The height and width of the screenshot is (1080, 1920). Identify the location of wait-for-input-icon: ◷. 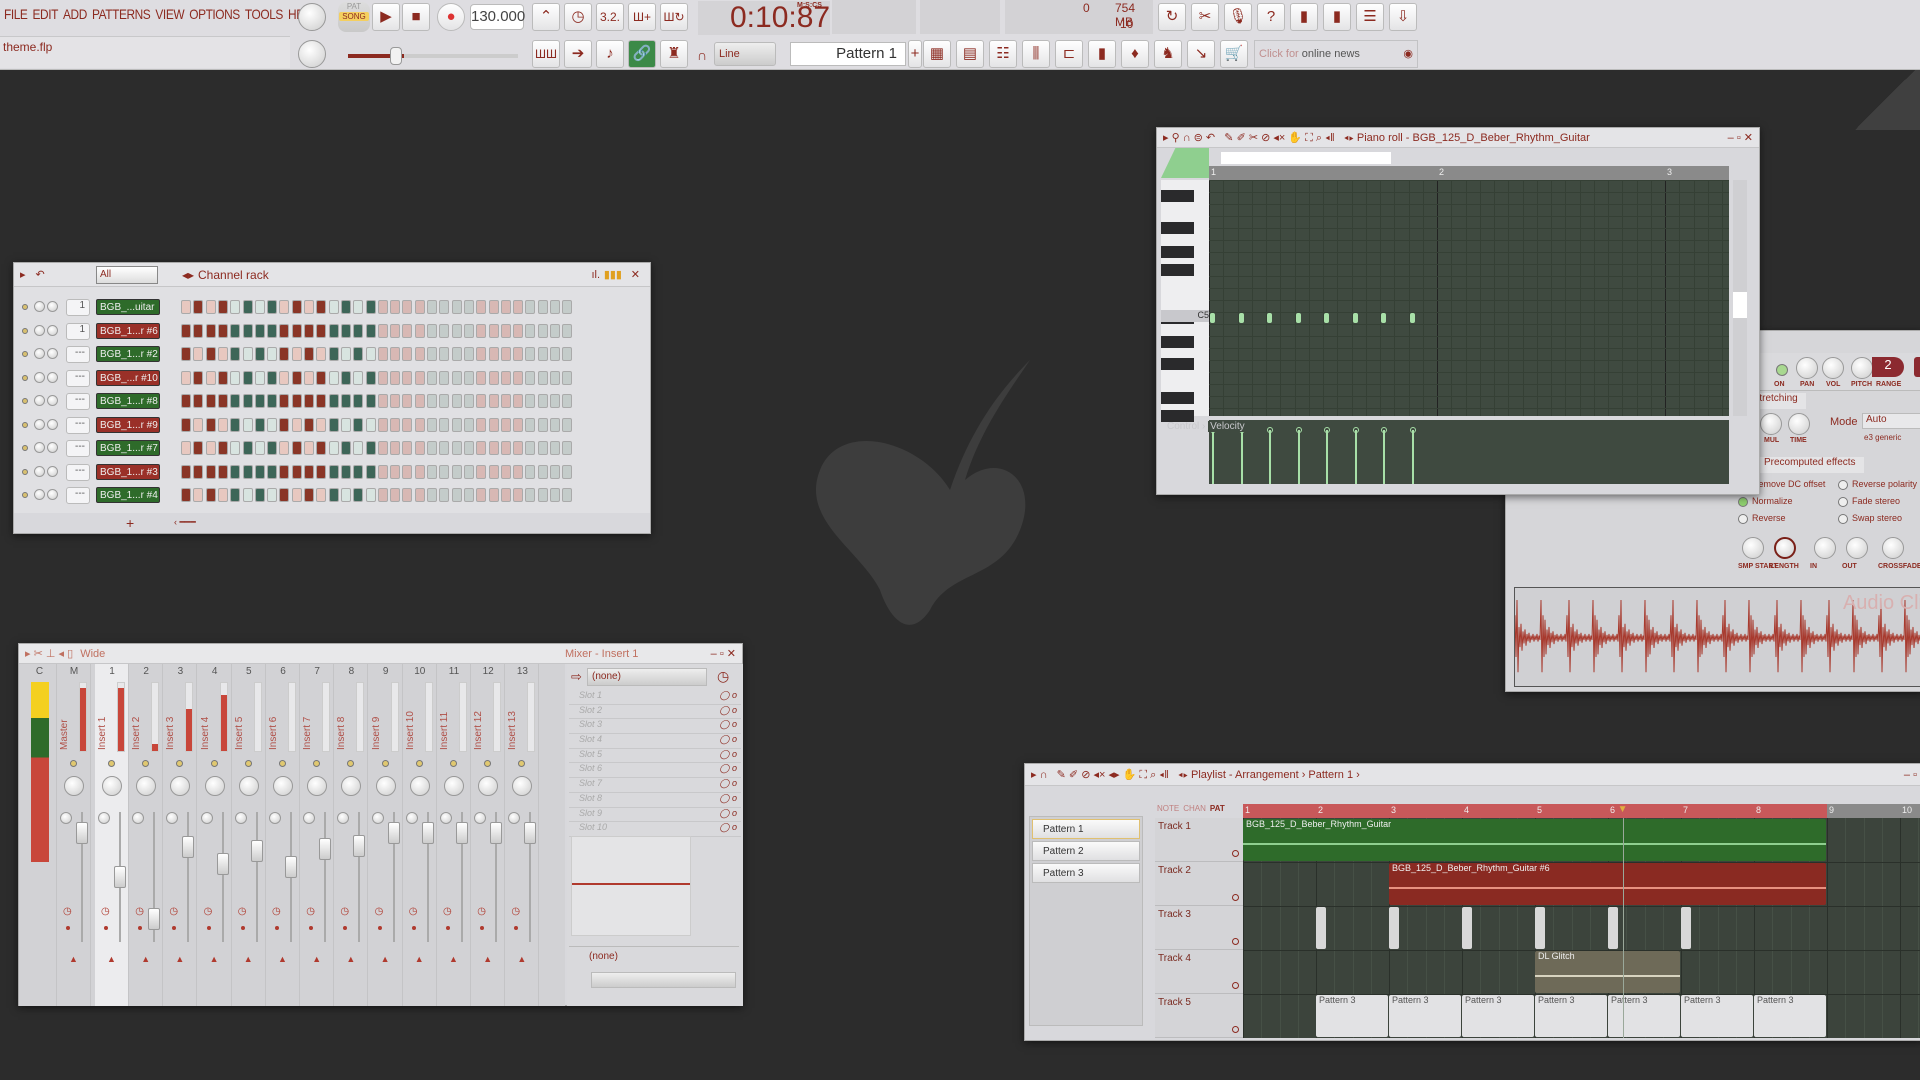
(578, 17).